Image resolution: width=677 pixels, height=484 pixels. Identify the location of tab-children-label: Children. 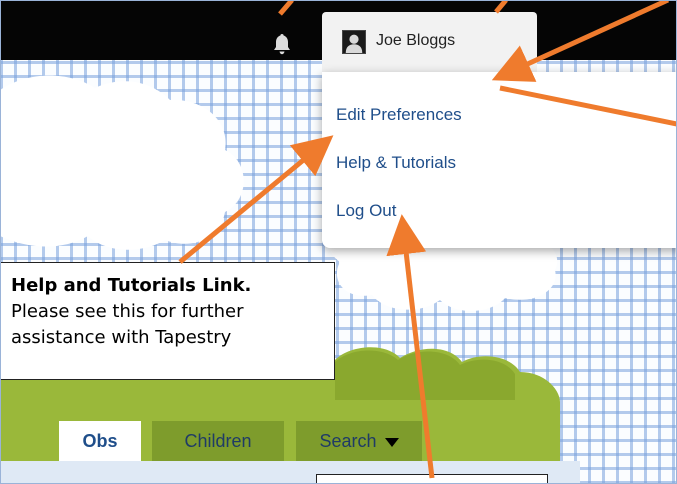
(218, 441).